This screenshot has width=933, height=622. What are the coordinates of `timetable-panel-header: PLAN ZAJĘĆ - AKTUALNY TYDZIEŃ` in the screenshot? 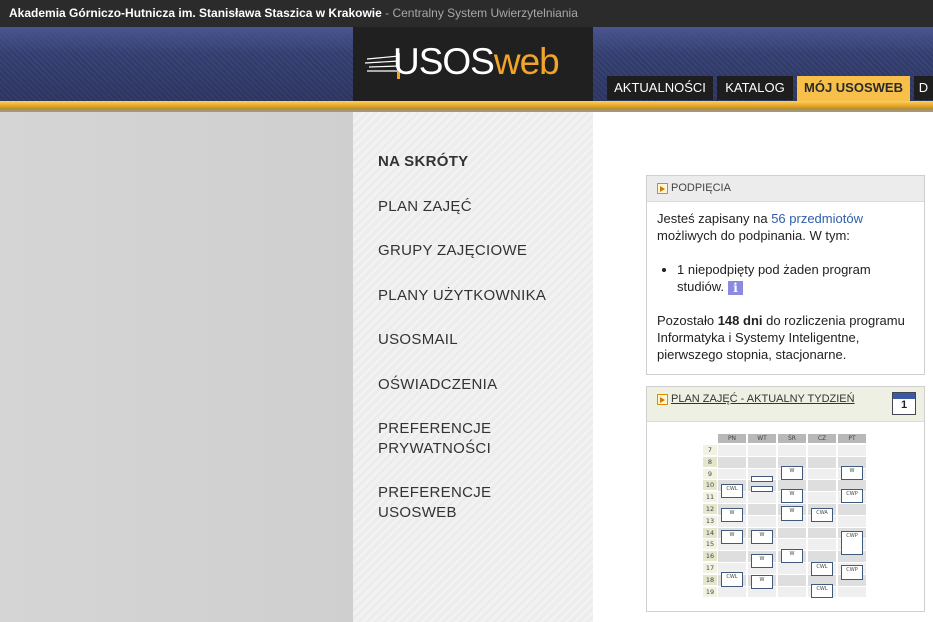 It's located at (785, 404).